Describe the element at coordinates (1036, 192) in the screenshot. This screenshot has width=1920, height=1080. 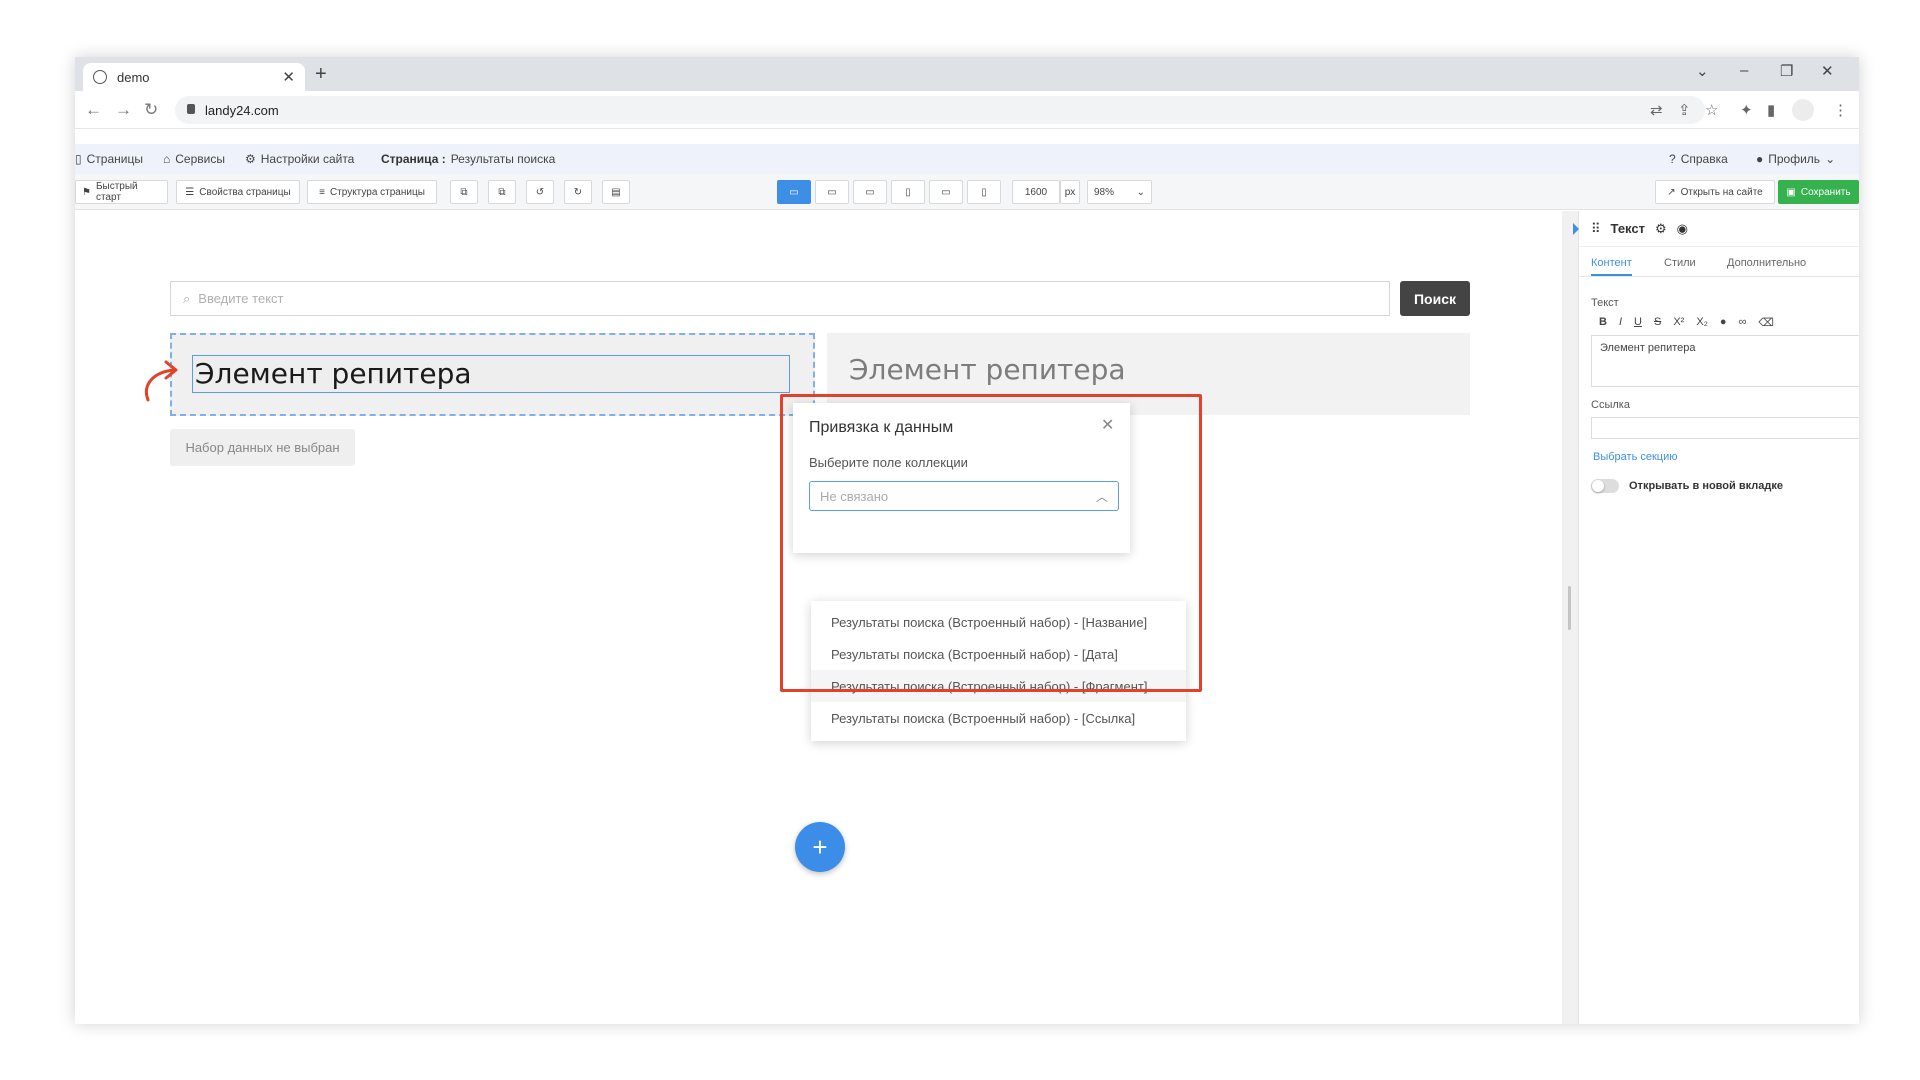
I see `canvas-width-input: 1600` at that location.